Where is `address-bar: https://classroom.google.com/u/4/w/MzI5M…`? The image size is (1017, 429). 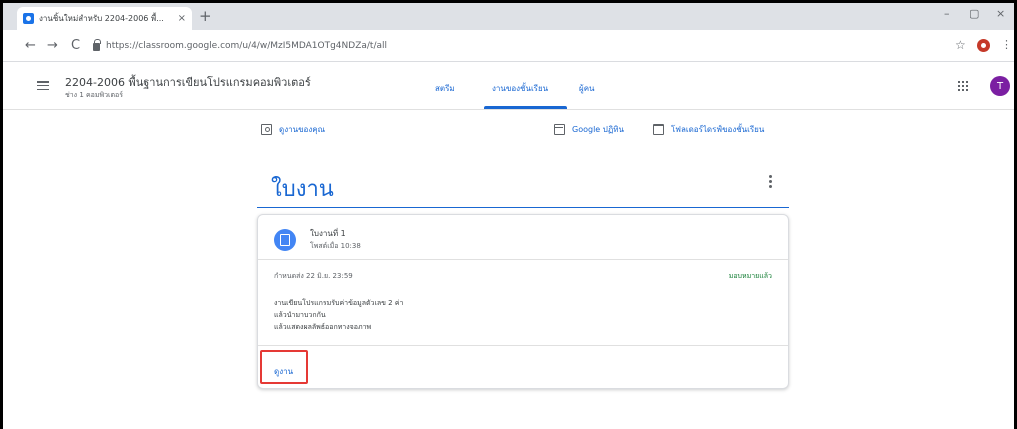 address-bar: https://classroom.google.com/u/4/w/MzI5M… is located at coordinates (520, 46).